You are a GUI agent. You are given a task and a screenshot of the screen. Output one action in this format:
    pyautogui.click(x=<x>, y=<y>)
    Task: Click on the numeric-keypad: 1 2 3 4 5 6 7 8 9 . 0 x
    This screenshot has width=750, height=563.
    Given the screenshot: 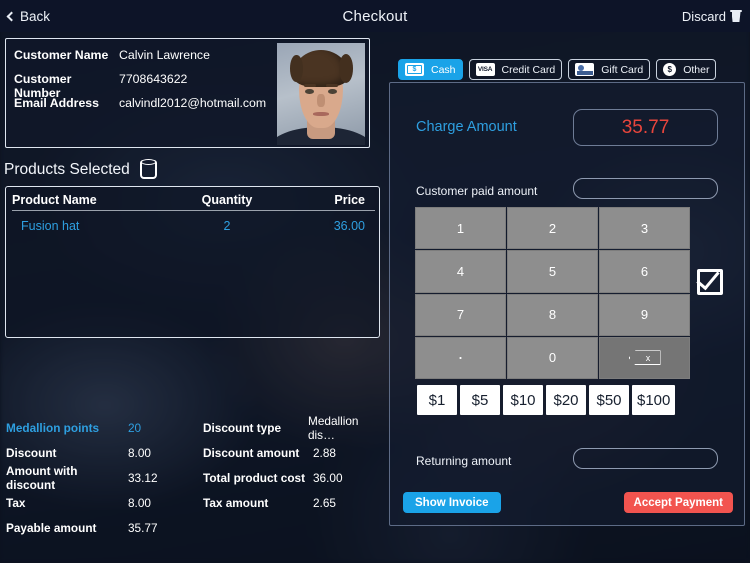 What is the action you would take?
    pyautogui.click(x=552, y=293)
    